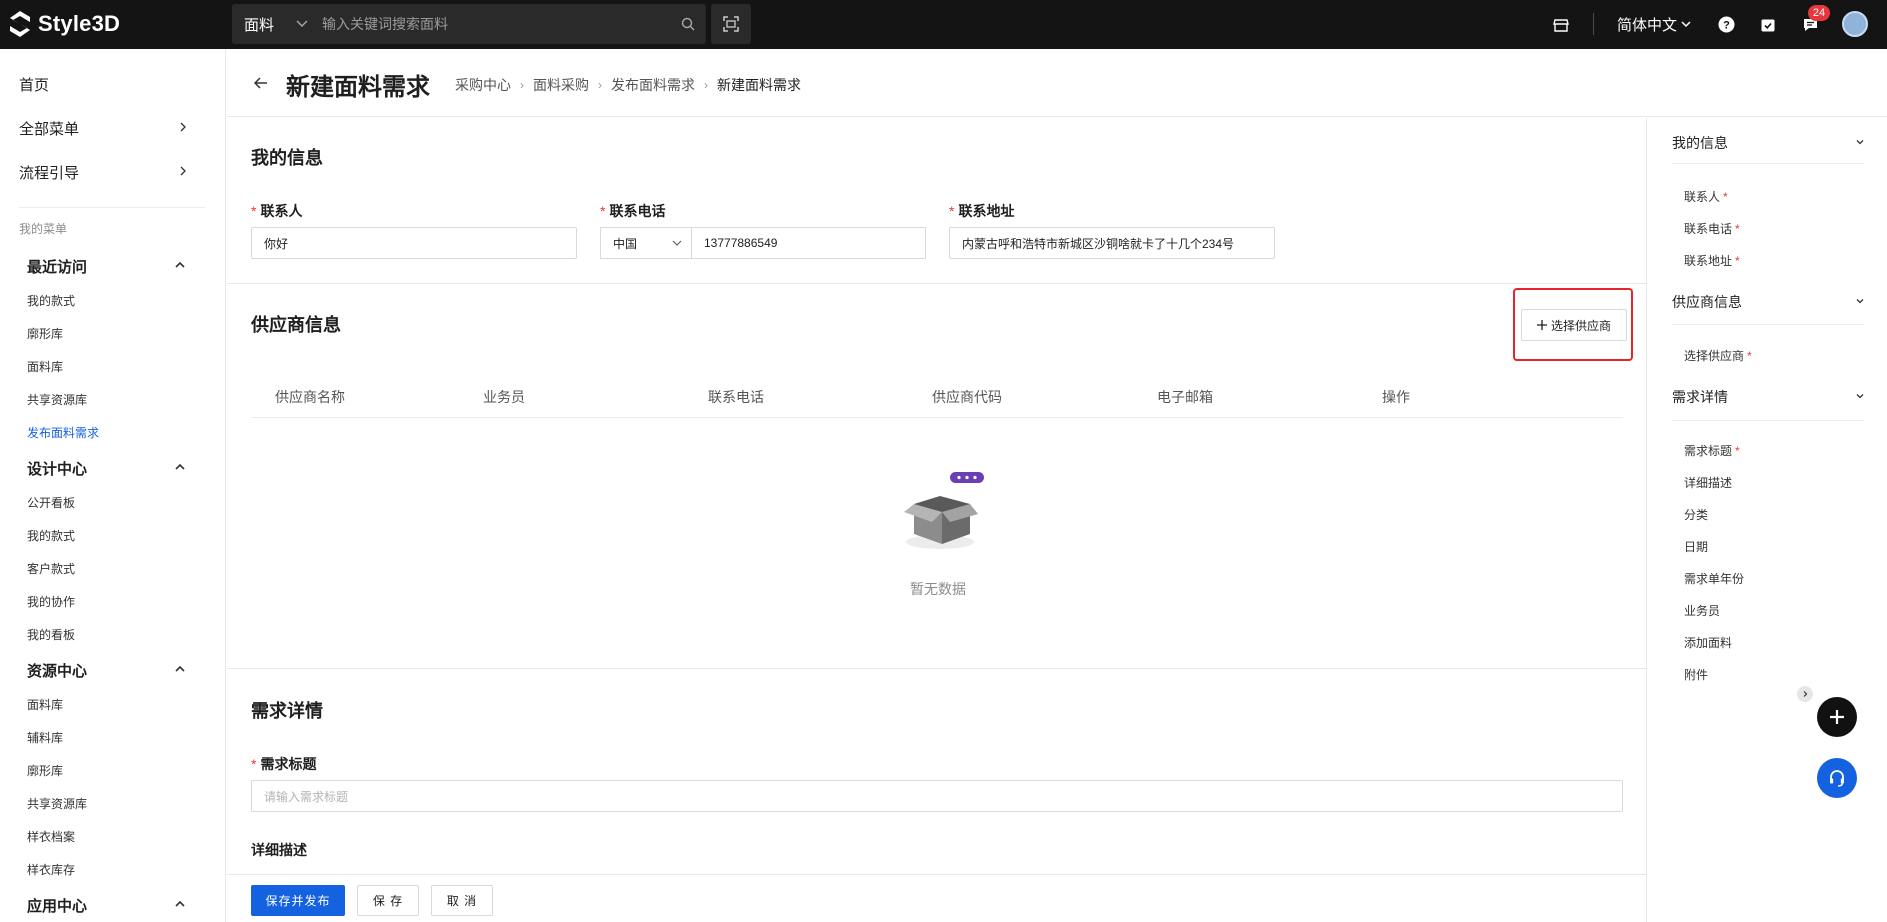 The width and height of the screenshot is (1887, 922). Describe the element at coordinates (808, 243) in the screenshot. I see `phone-input: 13777886549` at that location.